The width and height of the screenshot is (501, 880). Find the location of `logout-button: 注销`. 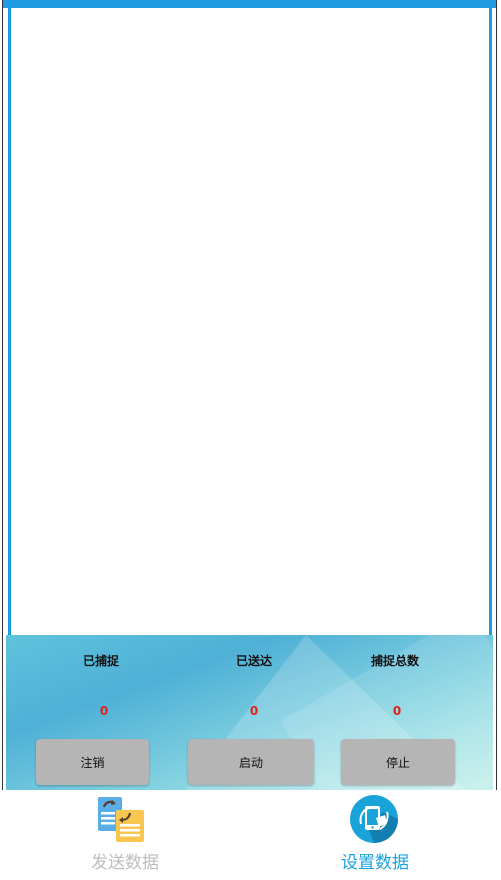

logout-button: 注销 is located at coordinates (92, 762).